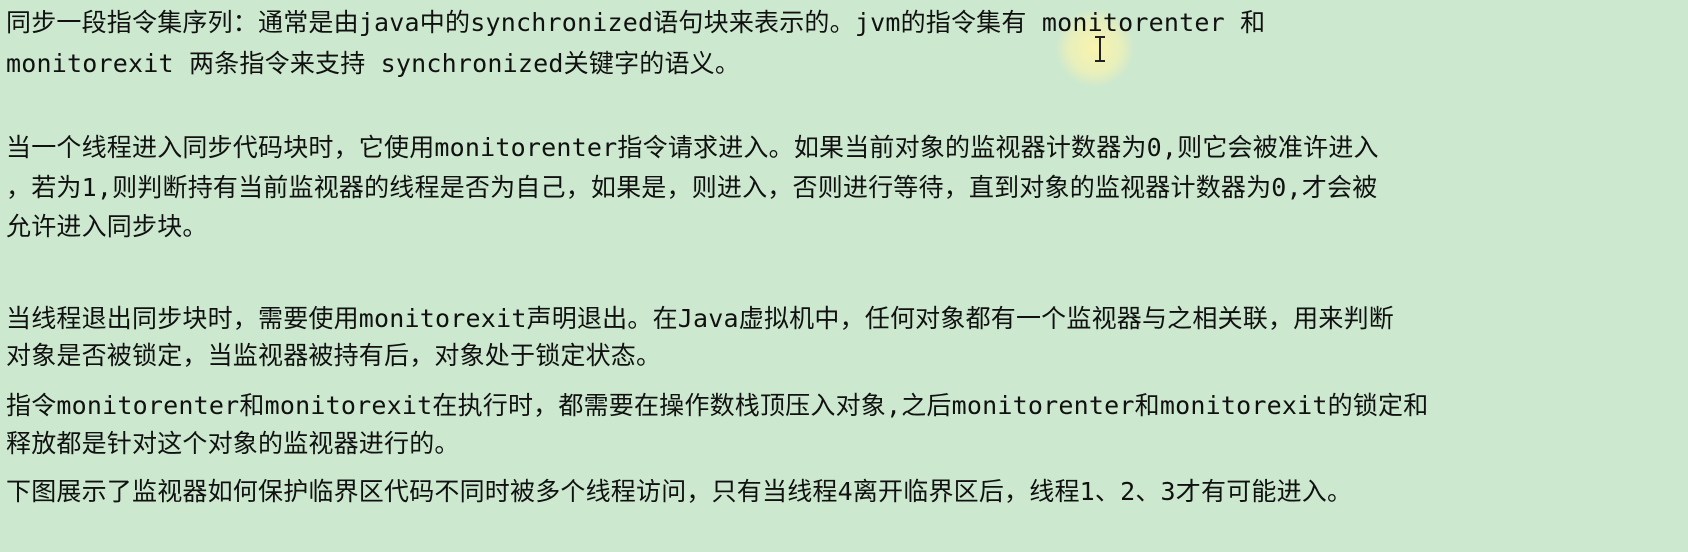 The image size is (1688, 552). What do you see at coordinates (107, 226) in the screenshot?
I see `paragraph-line-5: 允许进入同步块。` at bounding box center [107, 226].